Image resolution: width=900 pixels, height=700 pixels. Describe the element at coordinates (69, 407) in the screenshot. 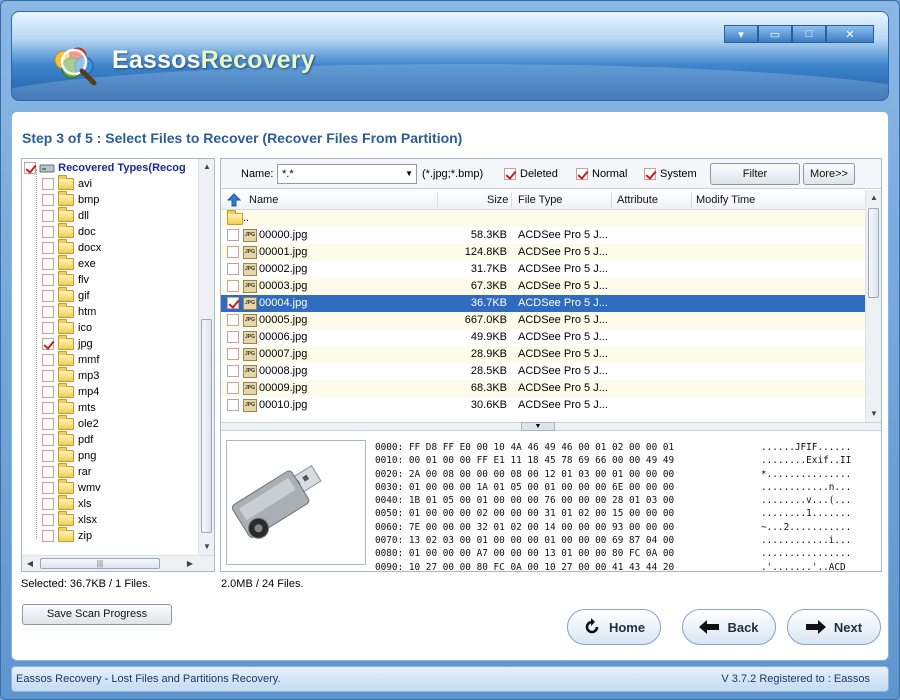

I see `tree-item: mts` at that location.